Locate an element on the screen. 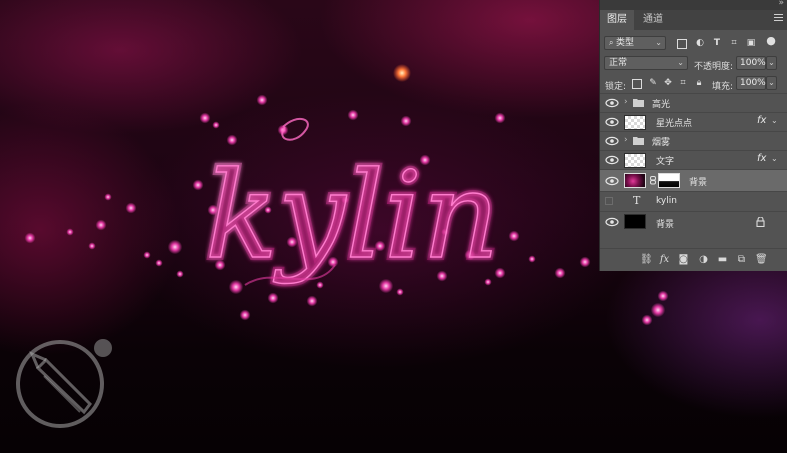  fill-label: 填充: is located at coordinates (723, 87).